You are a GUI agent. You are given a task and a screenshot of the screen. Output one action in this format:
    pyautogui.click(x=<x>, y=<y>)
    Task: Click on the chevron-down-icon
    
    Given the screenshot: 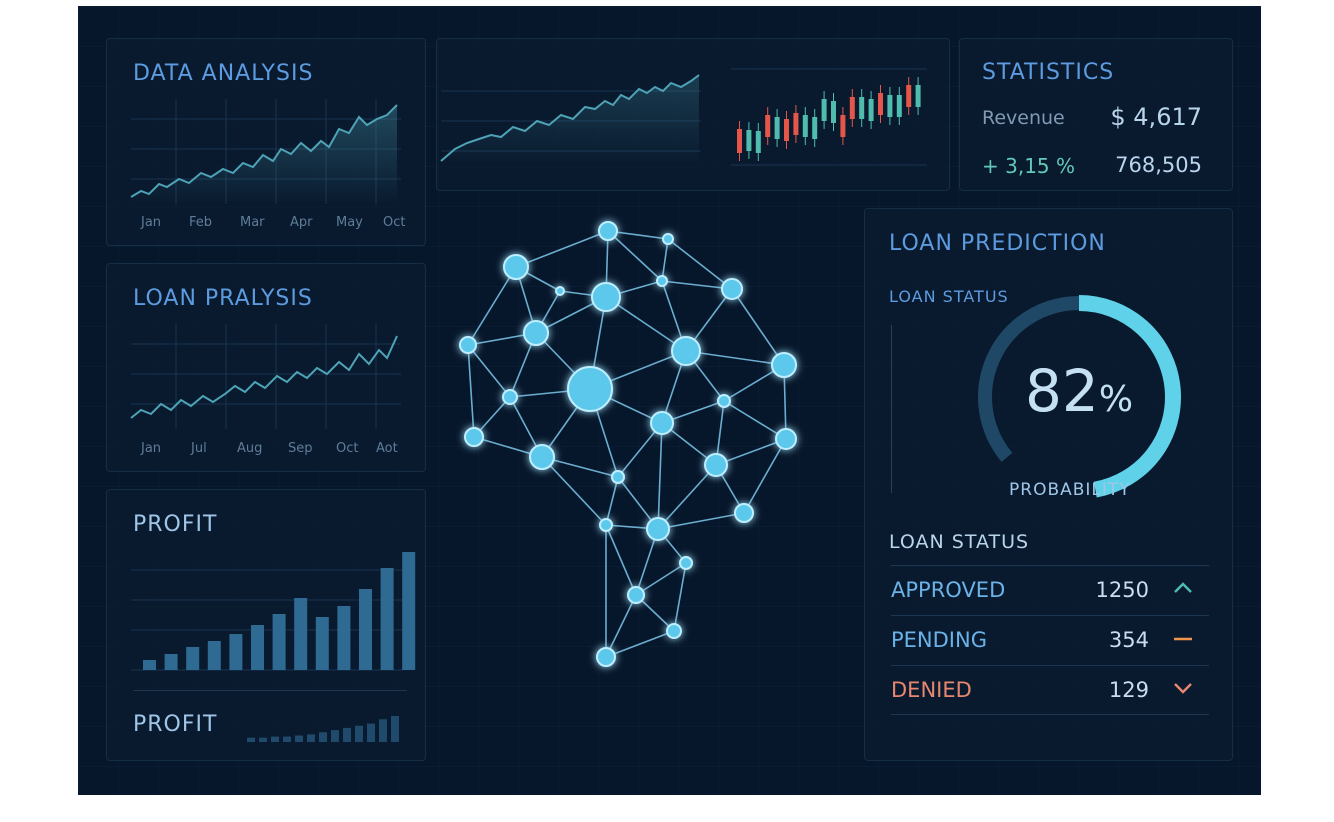 What is the action you would take?
    pyautogui.click(x=1183, y=688)
    